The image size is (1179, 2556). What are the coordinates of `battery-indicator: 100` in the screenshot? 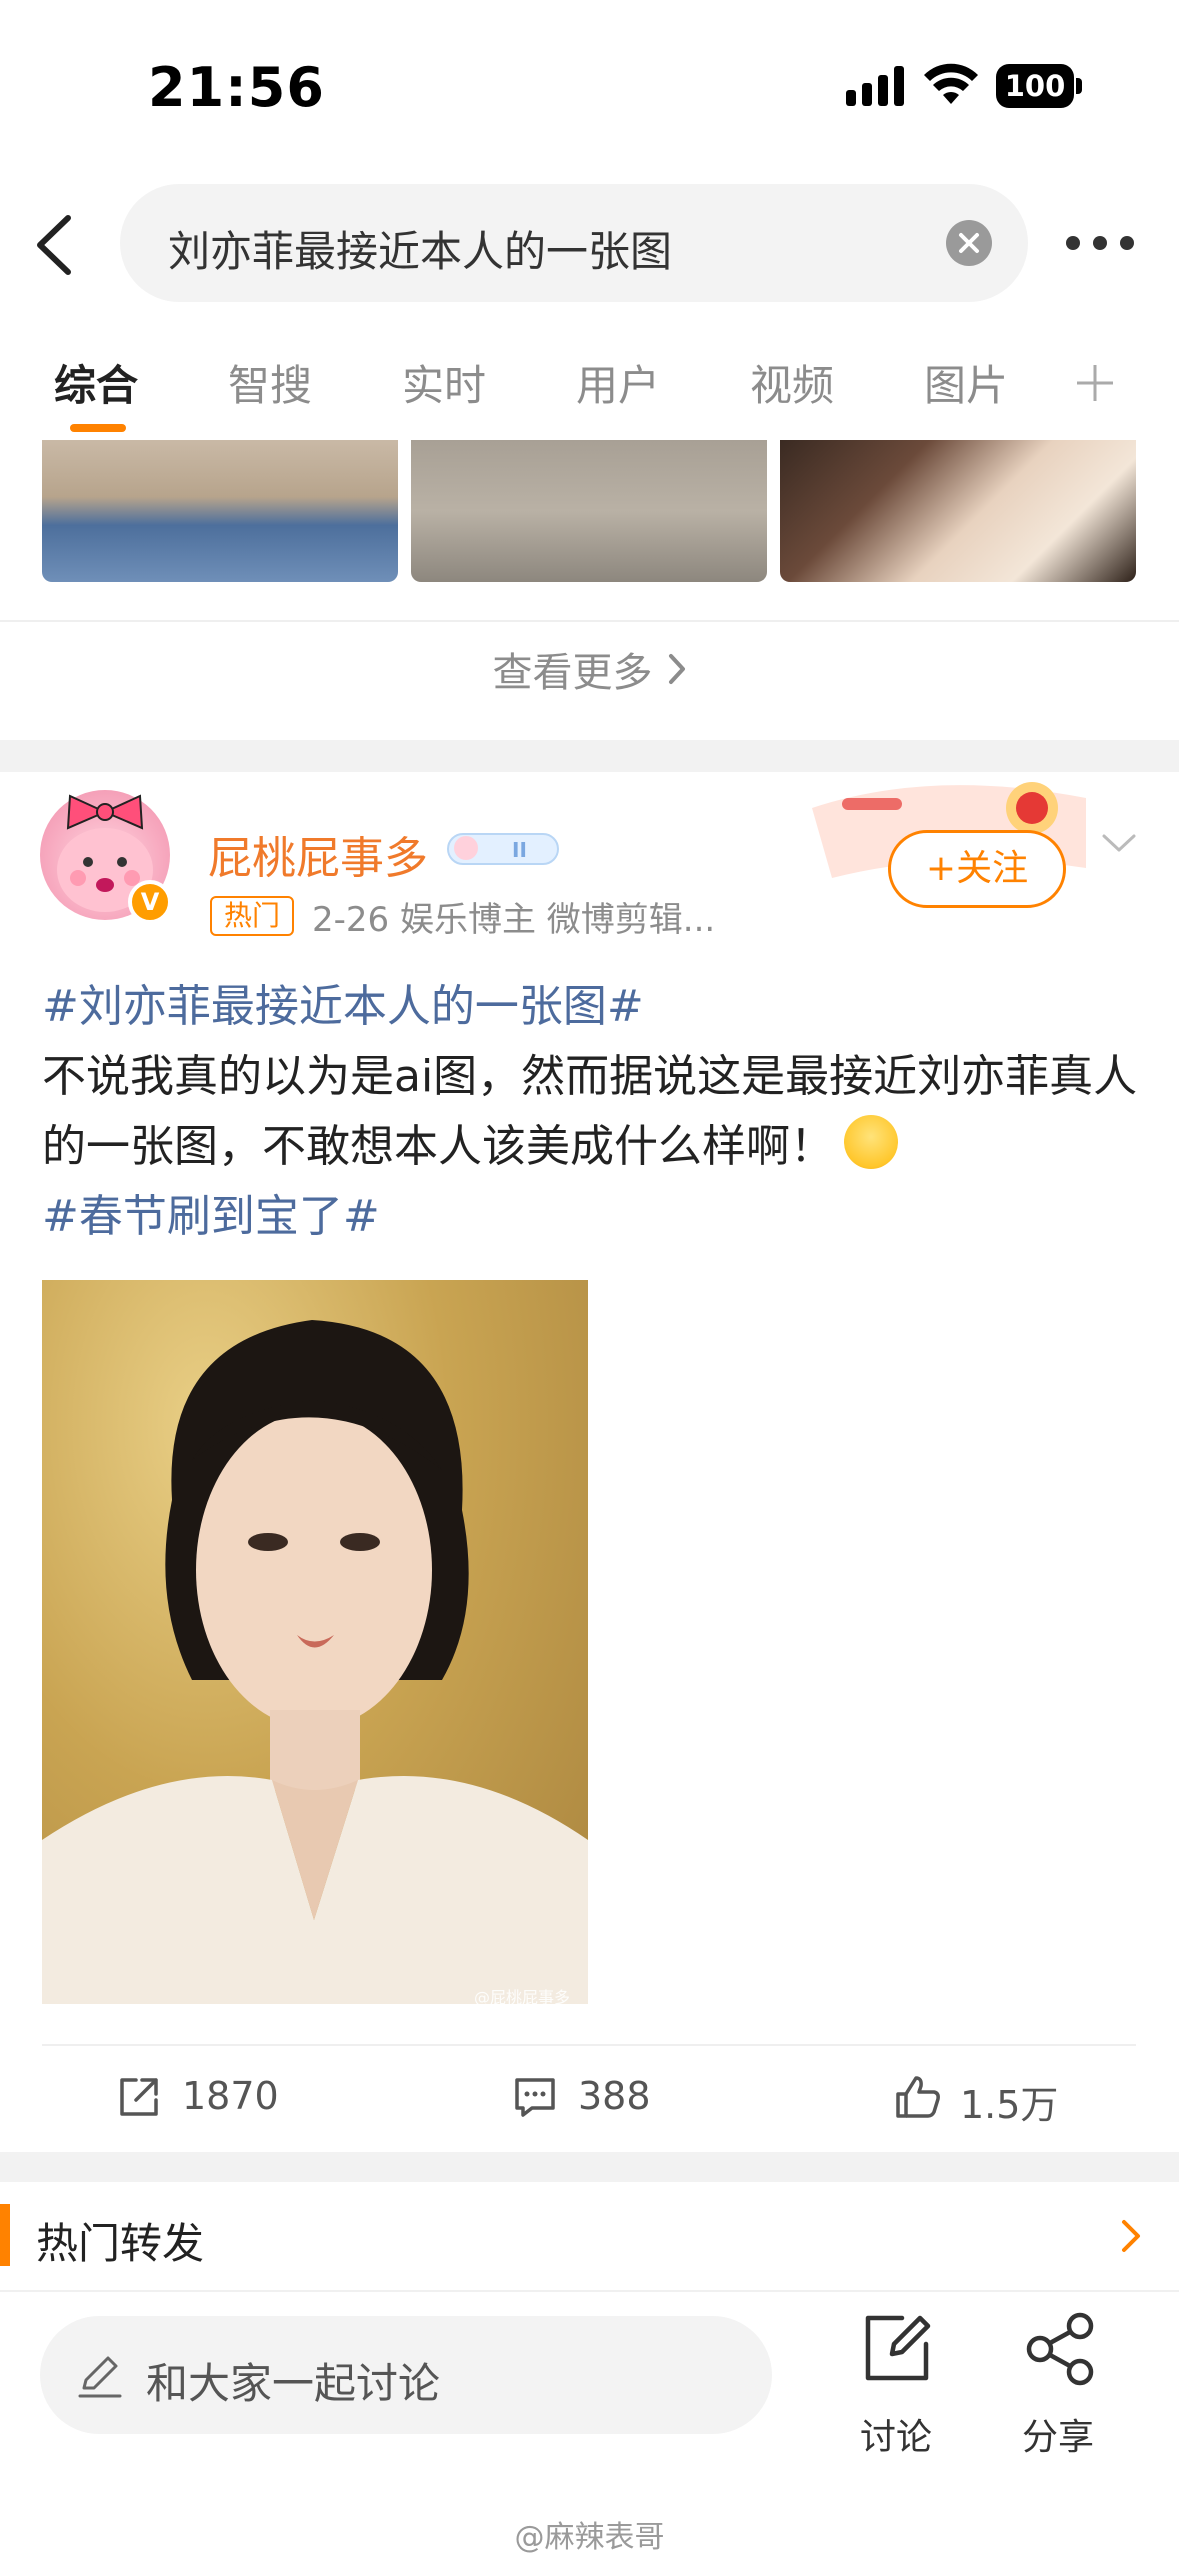 It's located at (1039, 86).